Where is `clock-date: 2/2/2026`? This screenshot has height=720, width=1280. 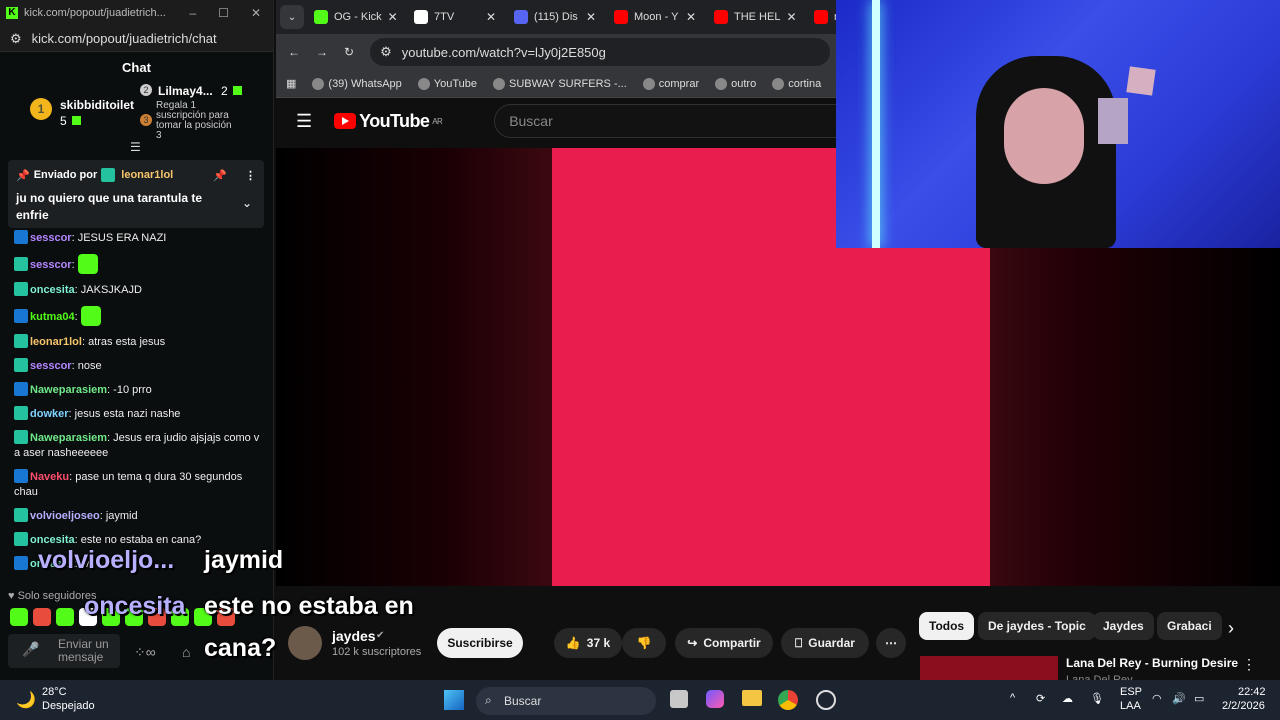
clock-date: 2/2/2026 is located at coordinates (1243, 706).